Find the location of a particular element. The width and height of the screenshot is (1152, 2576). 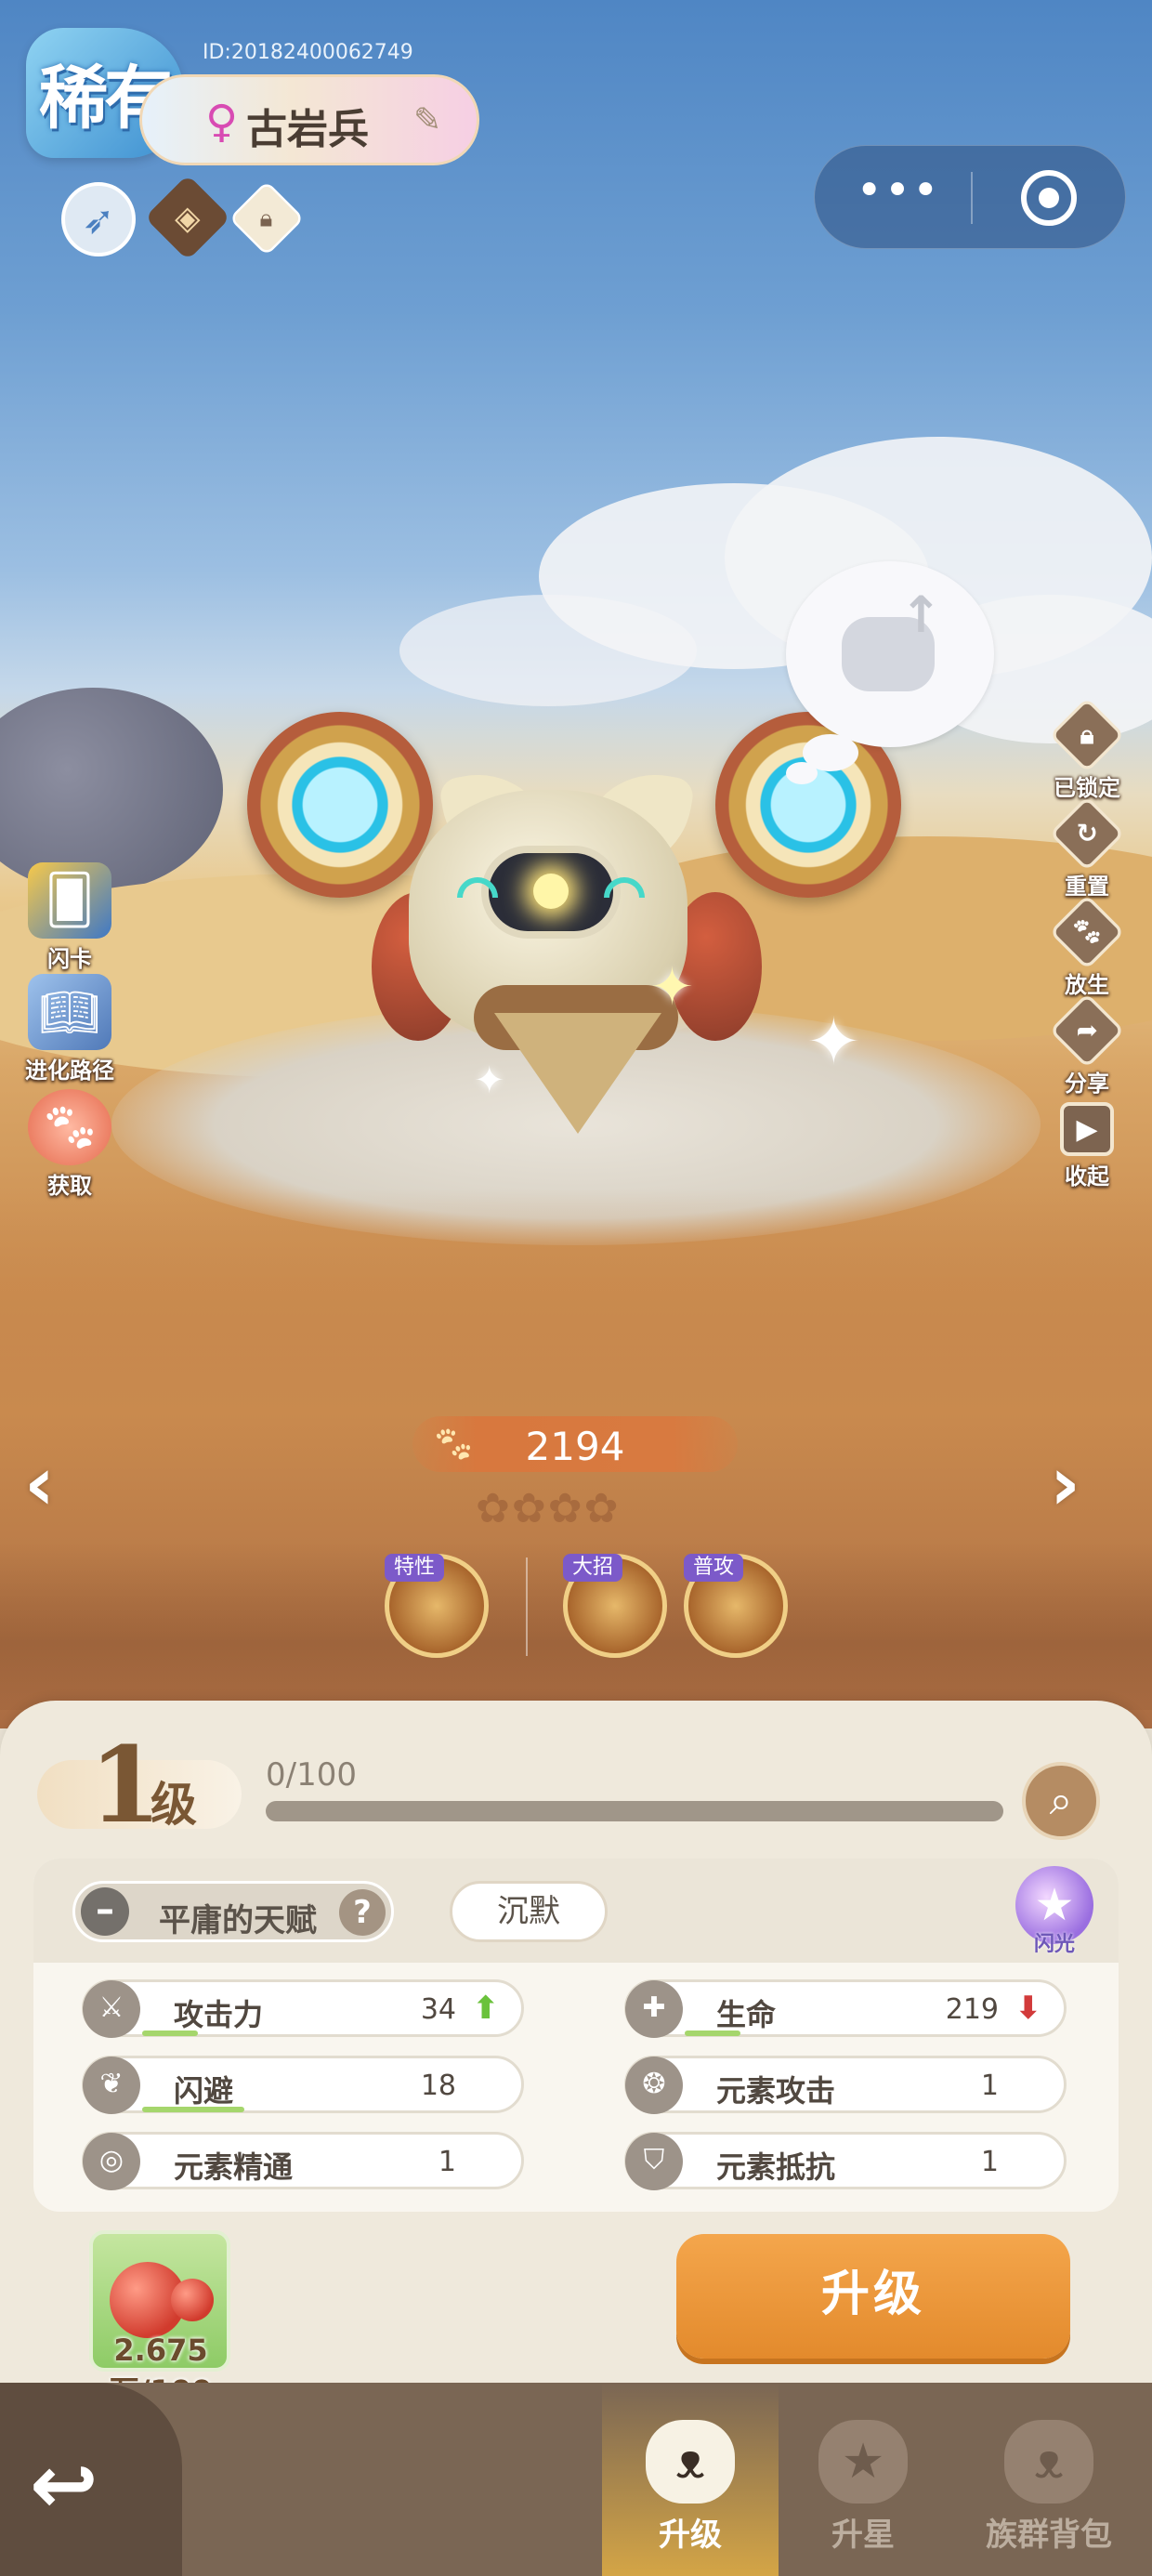

help-icon: ? is located at coordinates (362, 1912).